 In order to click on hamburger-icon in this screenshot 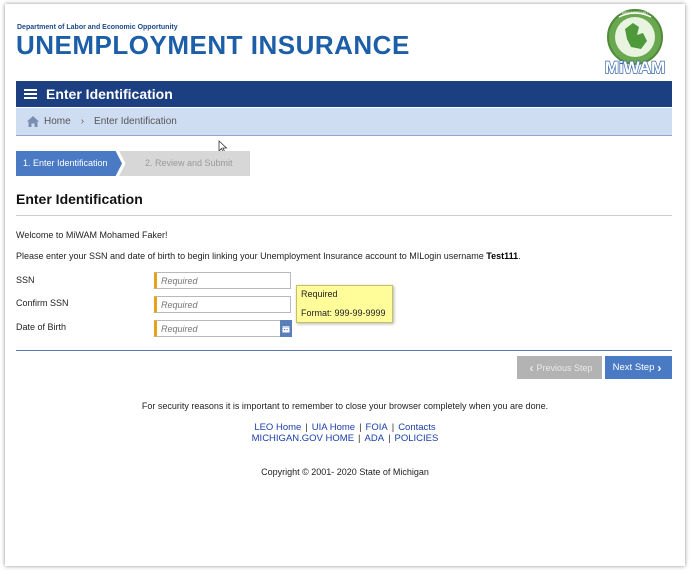, I will do `click(30, 94)`.